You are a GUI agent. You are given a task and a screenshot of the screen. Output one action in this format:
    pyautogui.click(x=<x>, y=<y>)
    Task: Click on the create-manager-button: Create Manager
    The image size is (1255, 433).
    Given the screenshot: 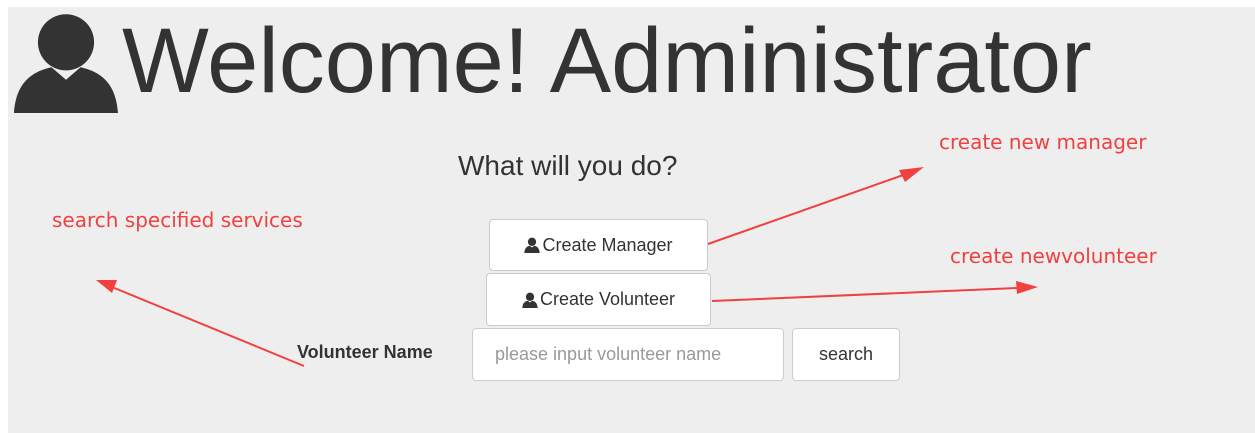 What is the action you would take?
    pyautogui.click(x=598, y=245)
    